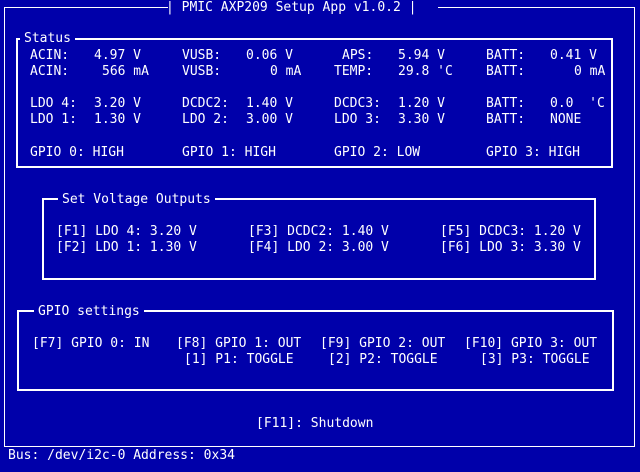 The image size is (640, 472). What do you see at coordinates (535, 360) in the screenshot?
I see `p3-toggle-option: [3] P3: TOGGLE` at bounding box center [535, 360].